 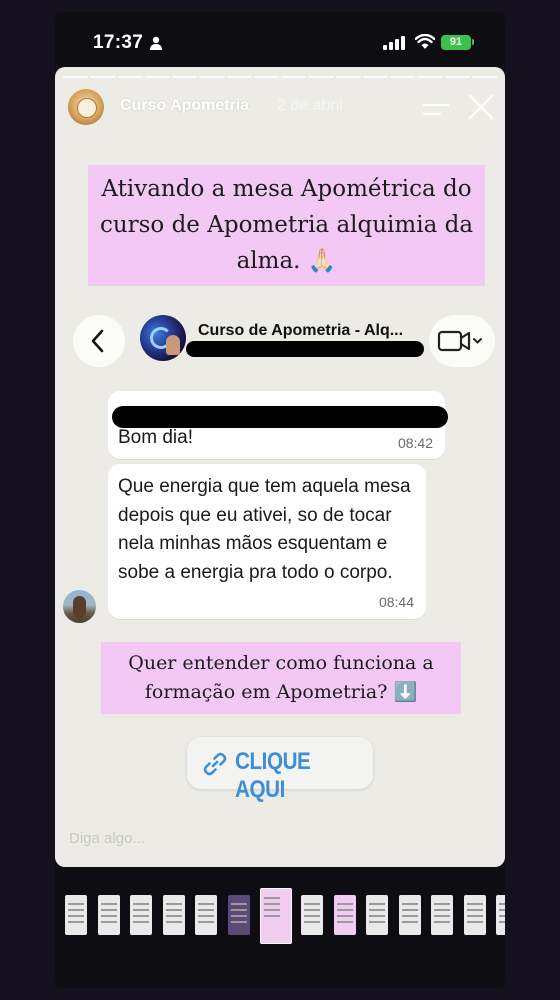 I want to click on status-bar: 17:37 91, so click(x=280, y=39).